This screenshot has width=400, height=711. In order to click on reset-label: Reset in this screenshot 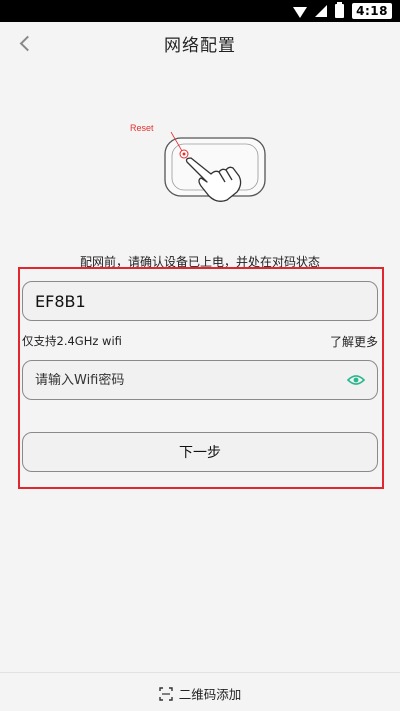, I will do `click(142, 128)`.